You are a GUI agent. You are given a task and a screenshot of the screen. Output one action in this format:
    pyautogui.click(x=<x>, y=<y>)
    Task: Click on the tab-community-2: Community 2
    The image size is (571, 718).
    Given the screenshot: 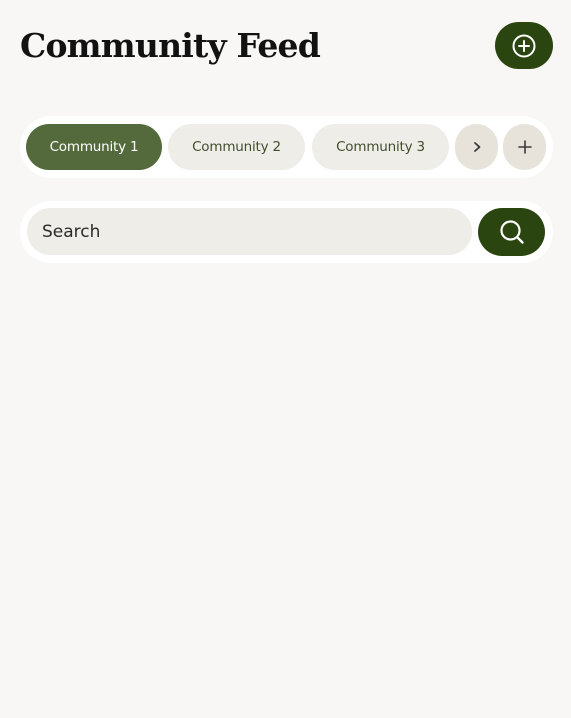 What is the action you would take?
    pyautogui.click(x=236, y=147)
    